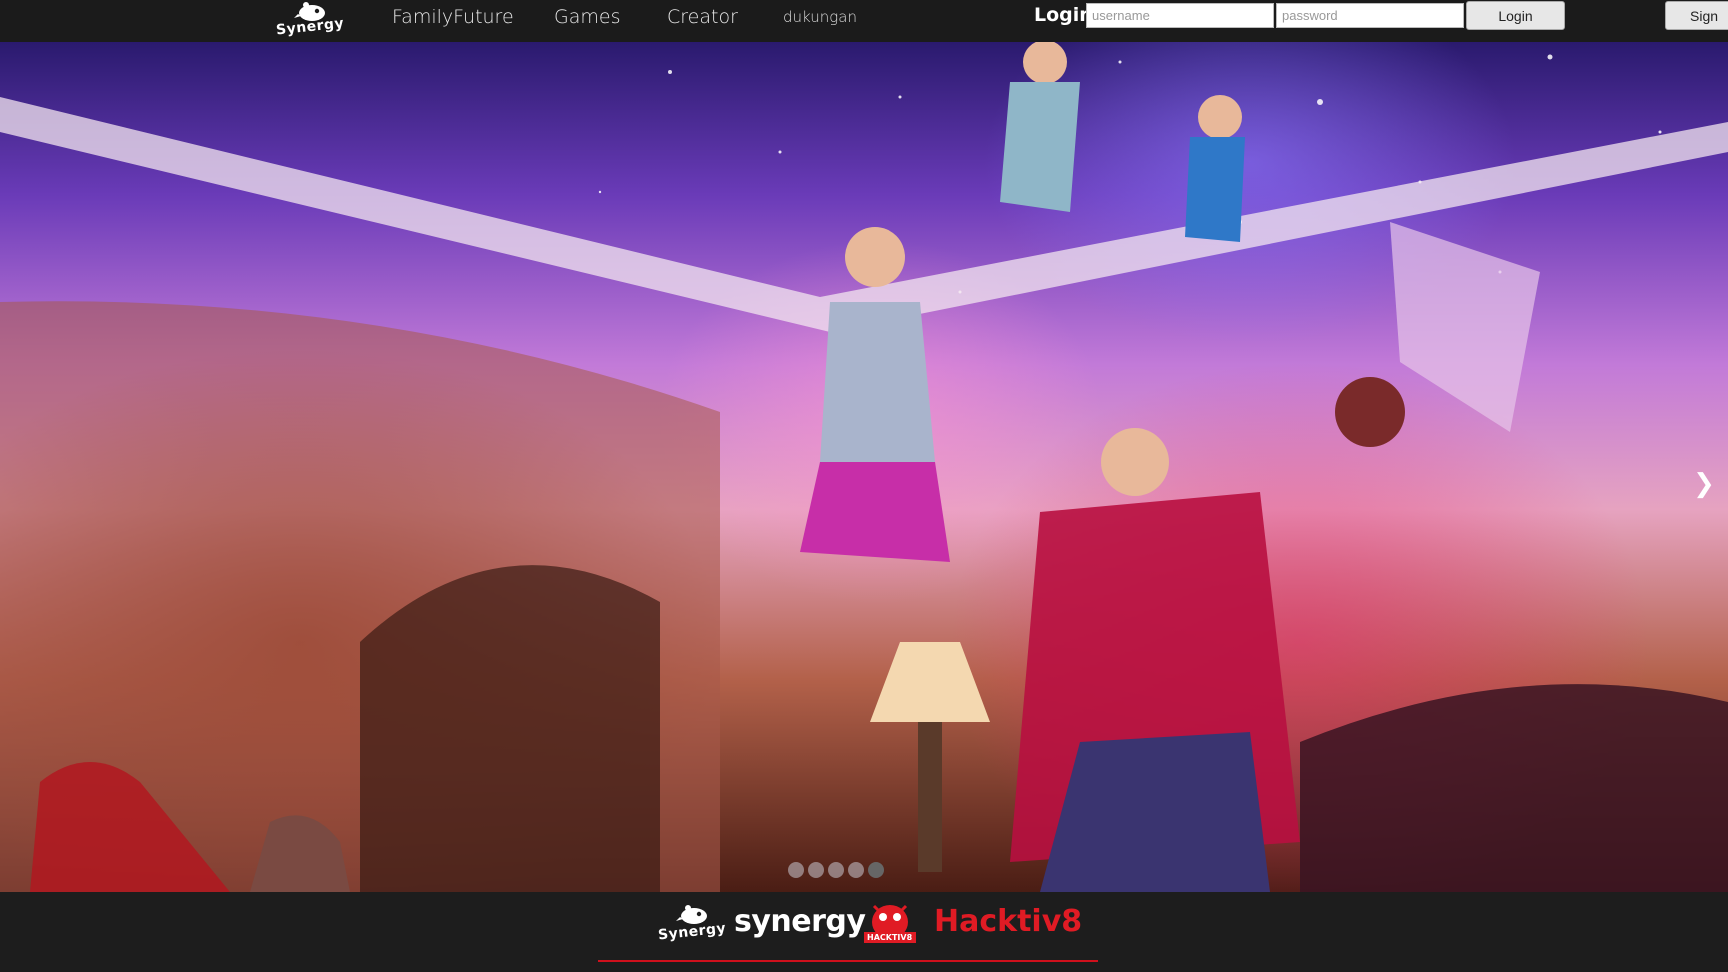 The width and height of the screenshot is (1728, 972). I want to click on nav-dukungan: dukungan, so click(820, 17).